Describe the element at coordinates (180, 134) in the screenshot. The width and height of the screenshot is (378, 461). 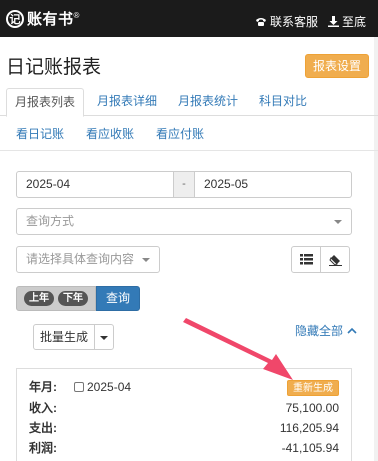
I see `view-payable-link: 看应付账` at that location.